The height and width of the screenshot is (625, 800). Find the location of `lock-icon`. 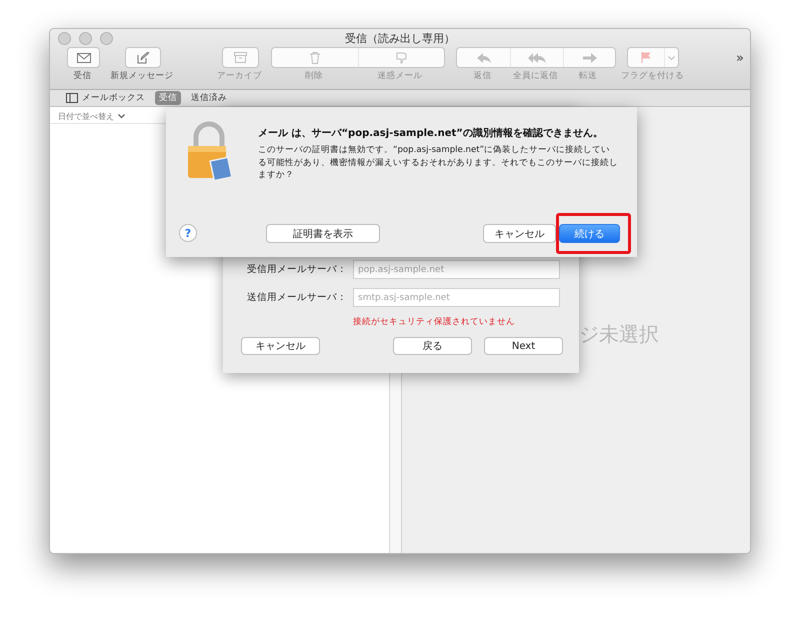

lock-icon is located at coordinates (209, 151).